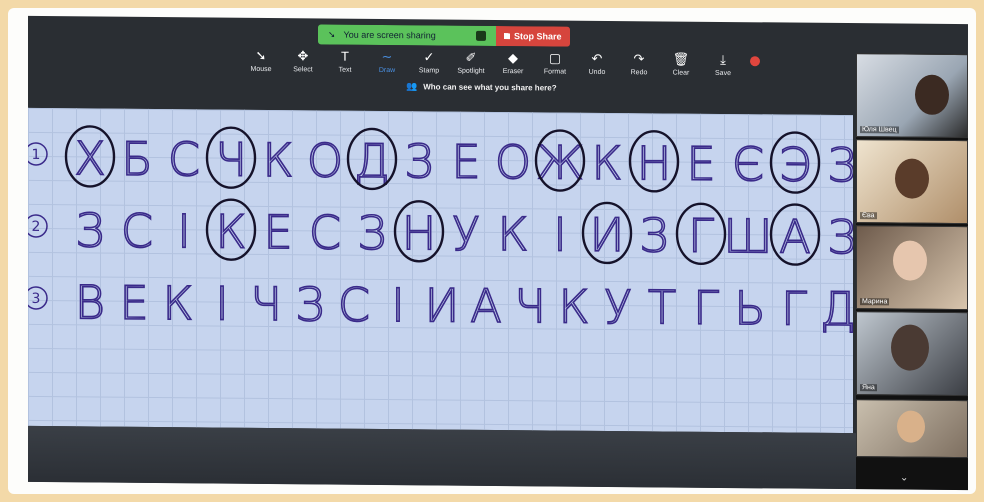 This screenshot has height=502, width=984. I want to click on row-number: 1, so click(36, 155).